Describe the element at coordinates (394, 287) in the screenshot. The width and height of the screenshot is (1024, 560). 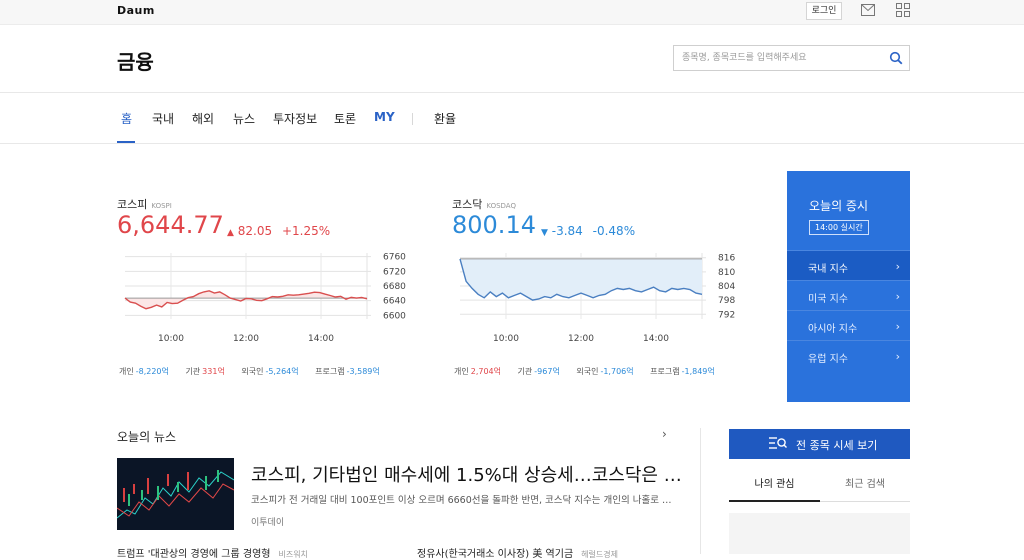
I see `y-tick-label: 6680` at that location.